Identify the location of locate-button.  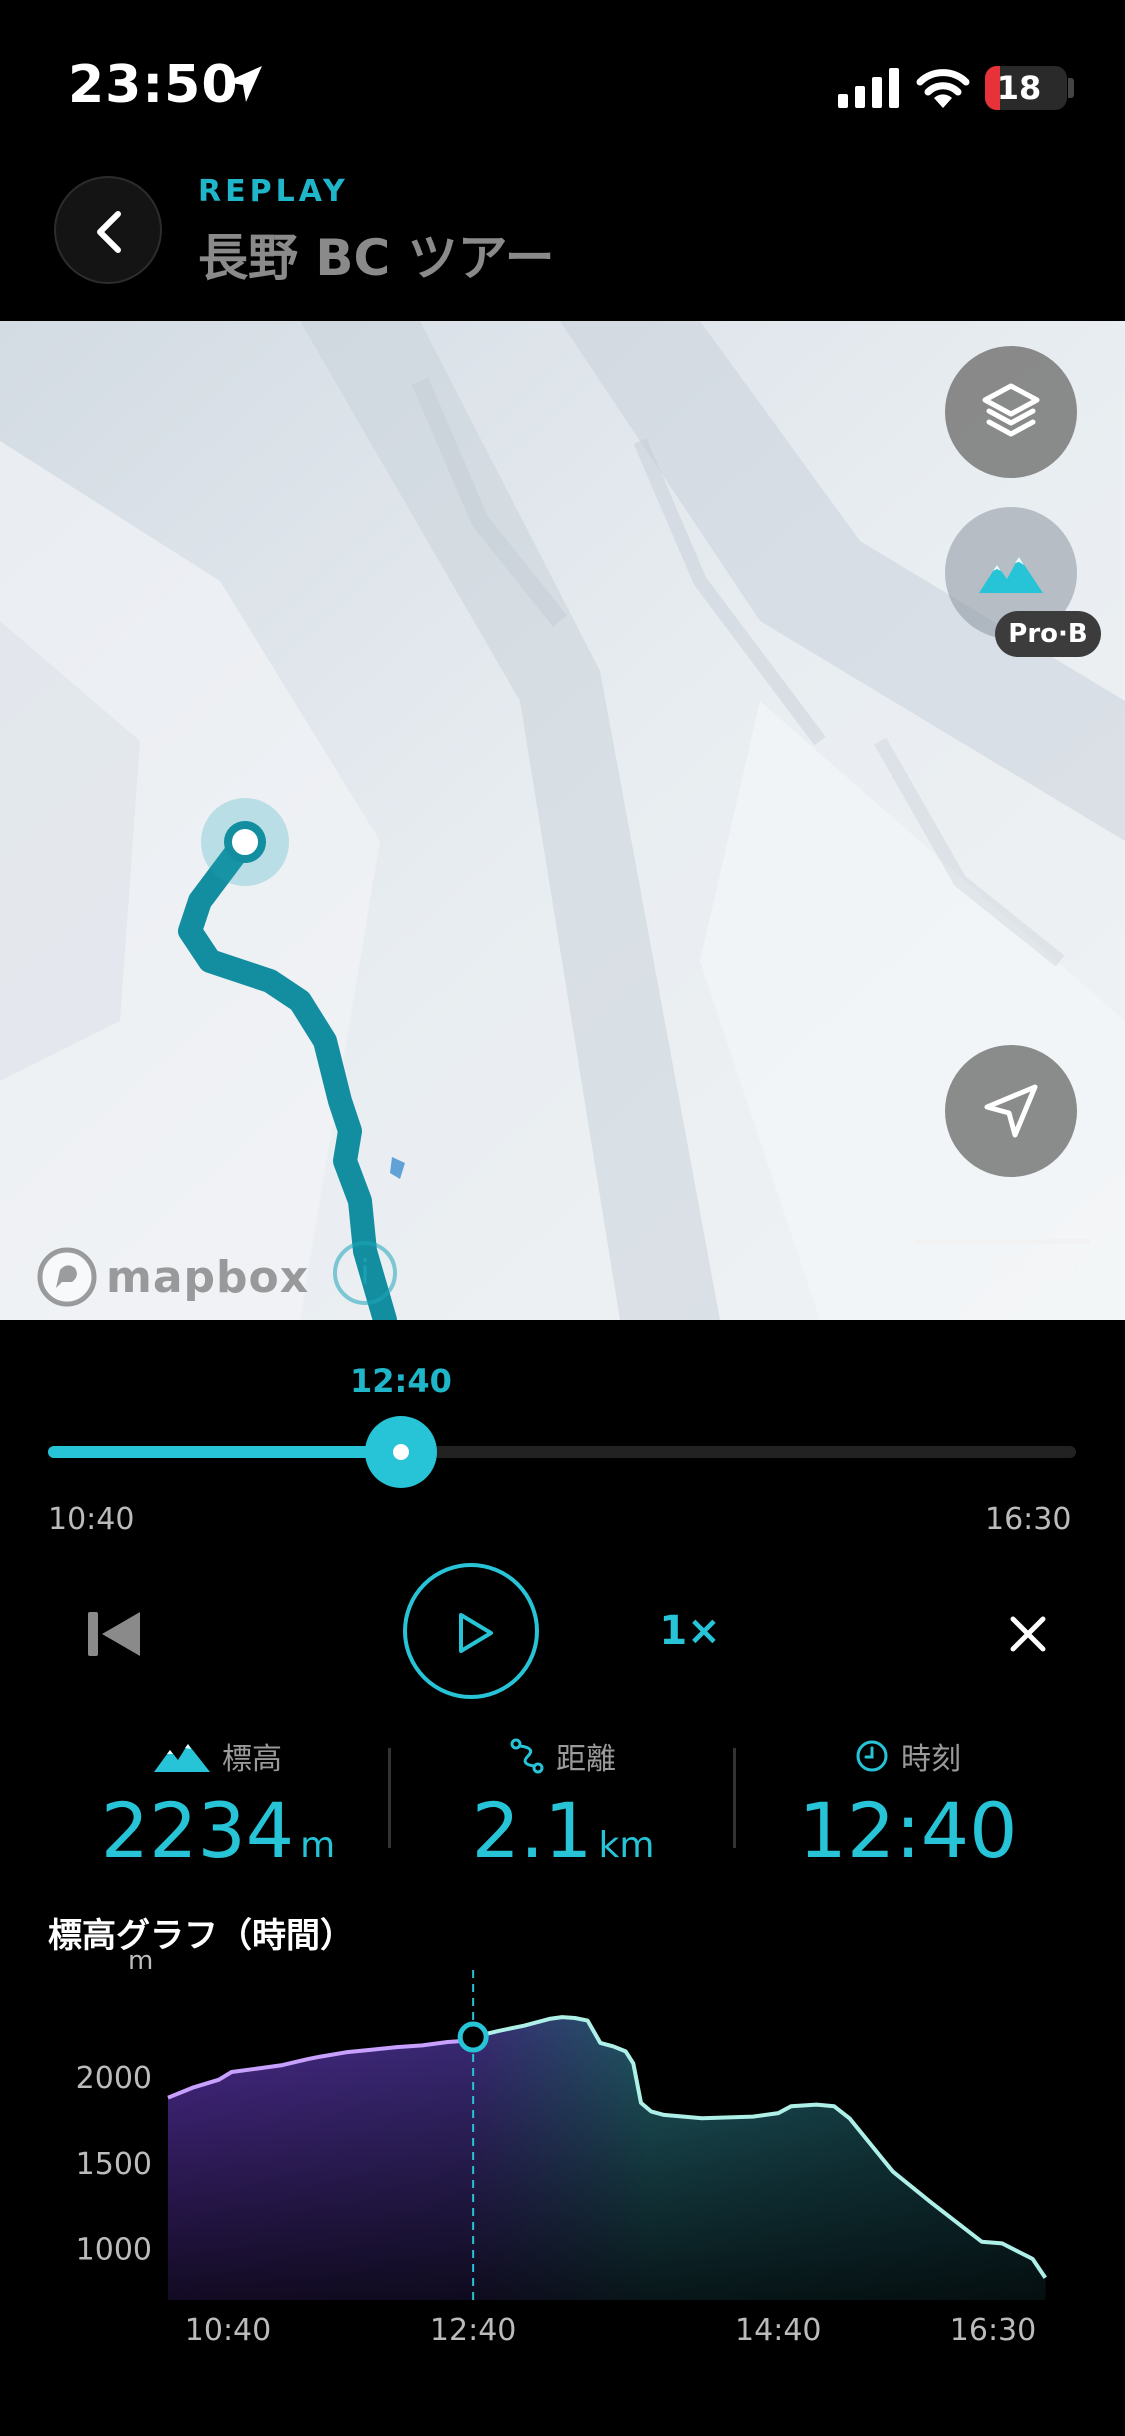
(1011, 1111).